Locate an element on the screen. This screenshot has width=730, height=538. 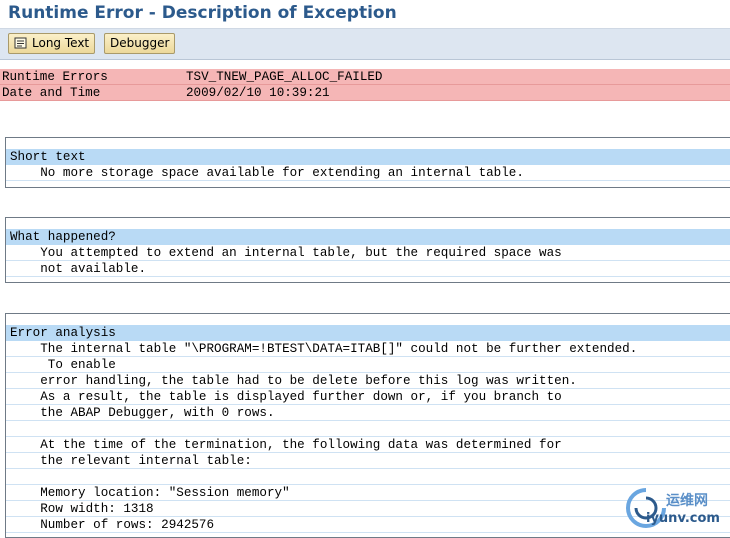
title-bar: Runtime Error - Description of Exception is located at coordinates (365, 14).